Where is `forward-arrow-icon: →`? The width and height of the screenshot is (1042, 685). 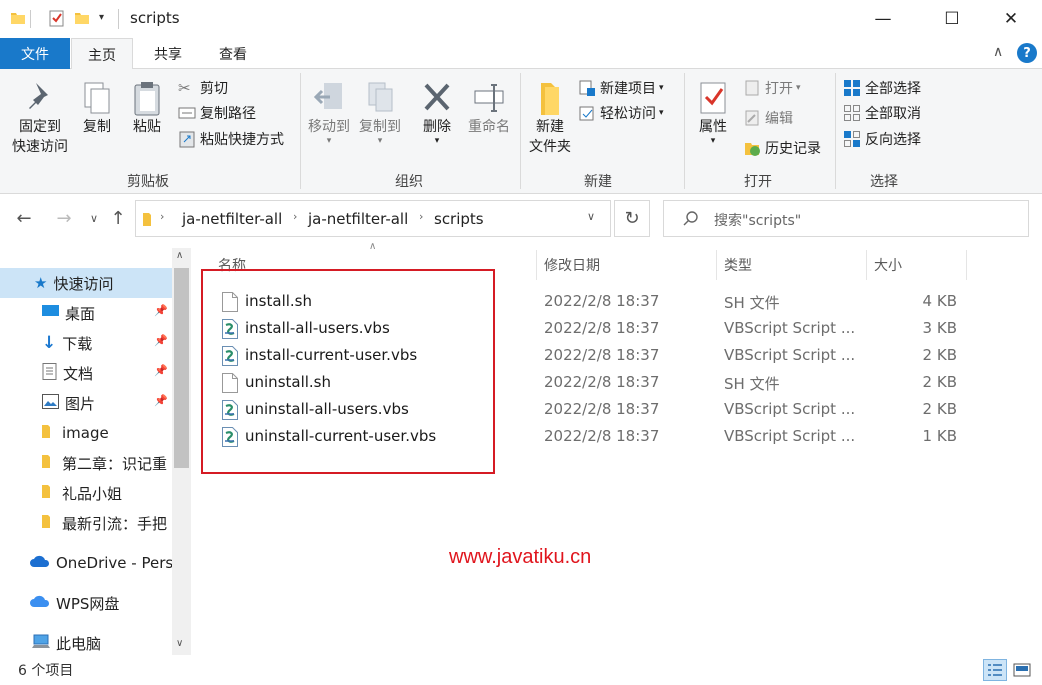 forward-arrow-icon: → is located at coordinates (64, 218).